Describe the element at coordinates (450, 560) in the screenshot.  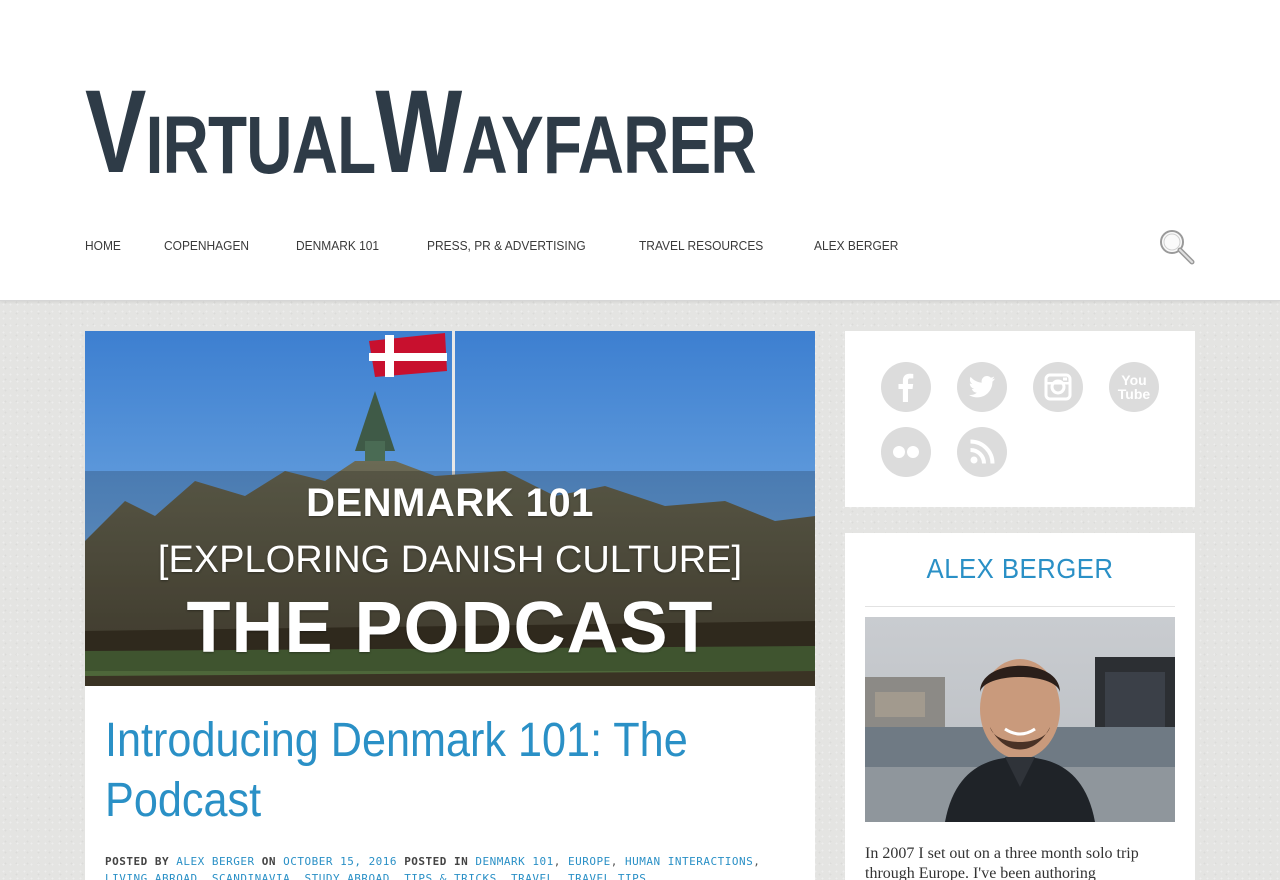
I see `hero-line-2: [EXPLORING DANISH CULTURE]` at that location.